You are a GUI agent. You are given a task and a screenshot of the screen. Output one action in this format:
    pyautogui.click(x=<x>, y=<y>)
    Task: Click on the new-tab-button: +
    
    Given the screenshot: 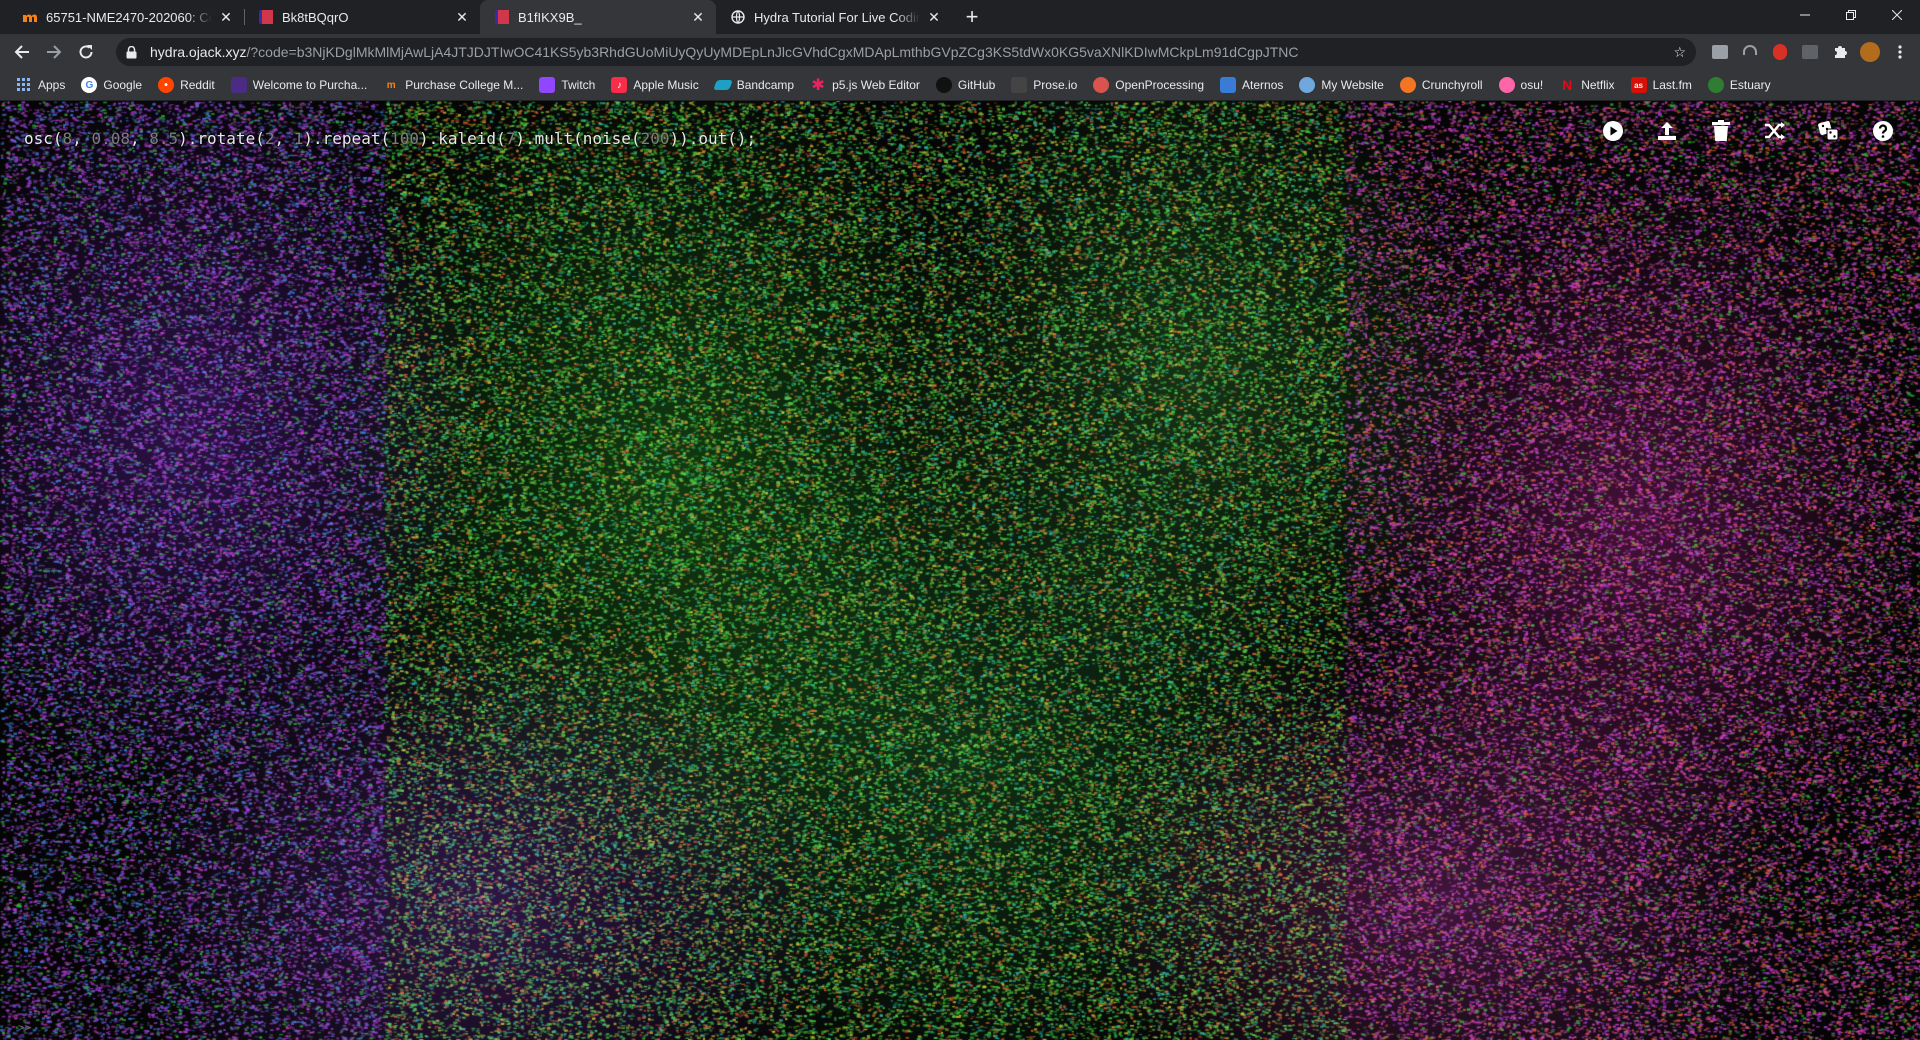 What is the action you would take?
    pyautogui.click(x=972, y=17)
    